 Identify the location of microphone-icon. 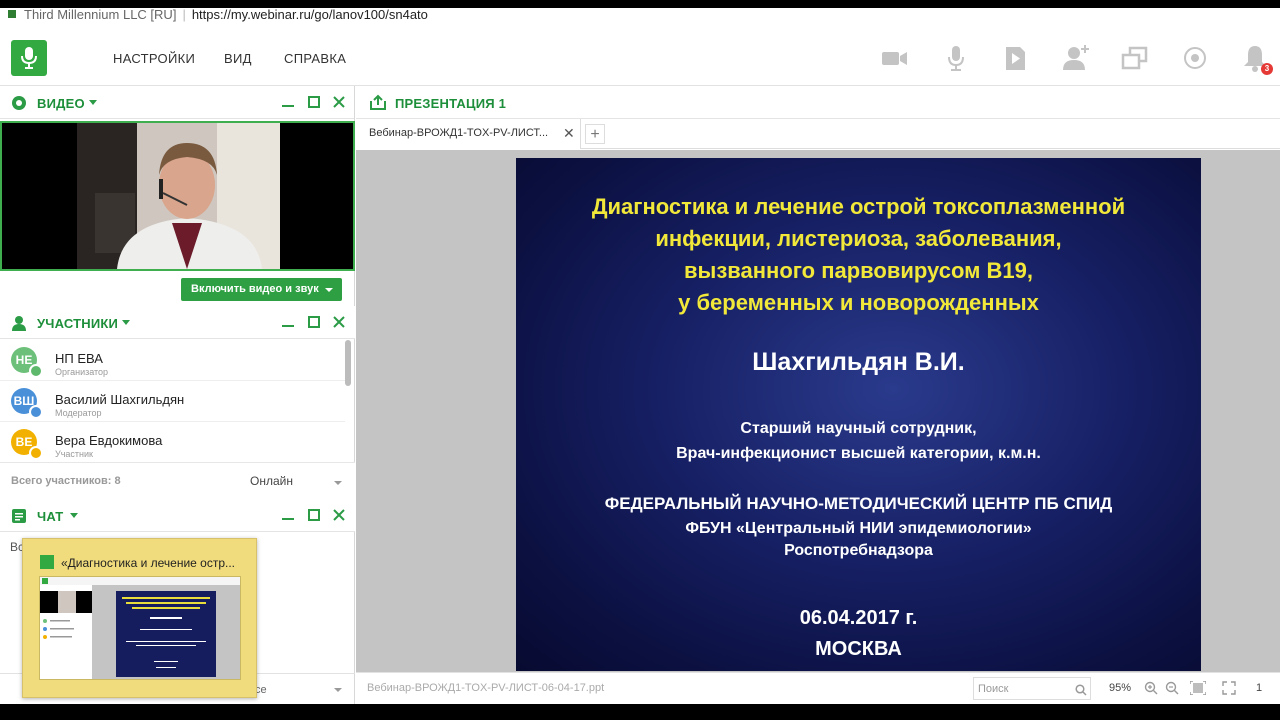
(956, 58).